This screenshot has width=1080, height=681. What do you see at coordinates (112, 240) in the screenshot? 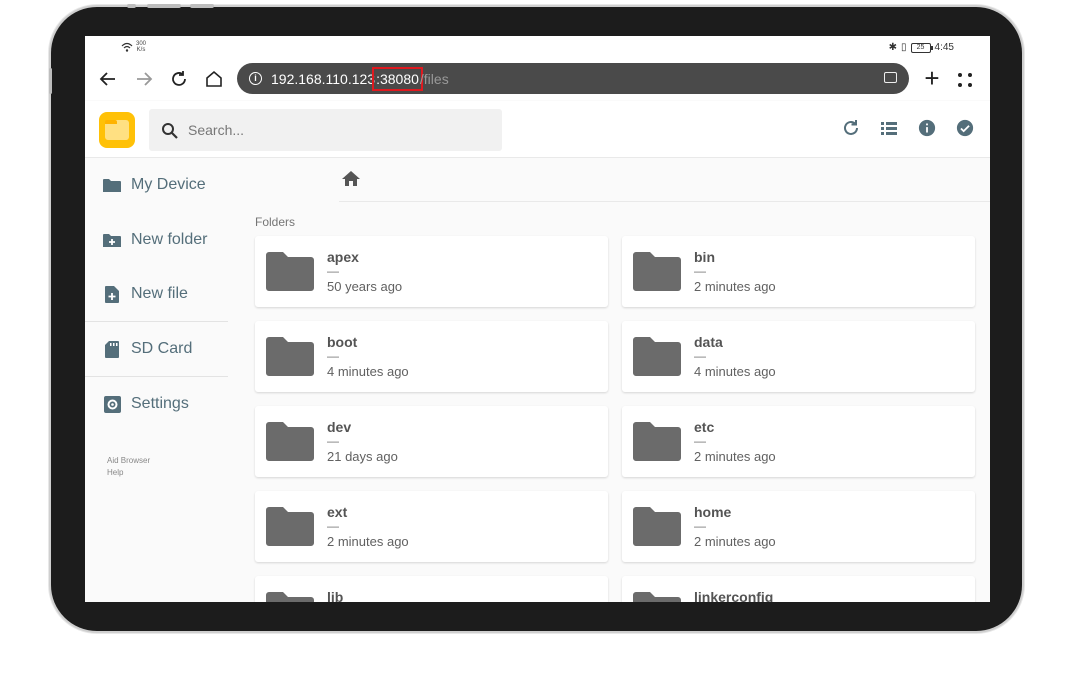
I see `new-folder-icon` at bounding box center [112, 240].